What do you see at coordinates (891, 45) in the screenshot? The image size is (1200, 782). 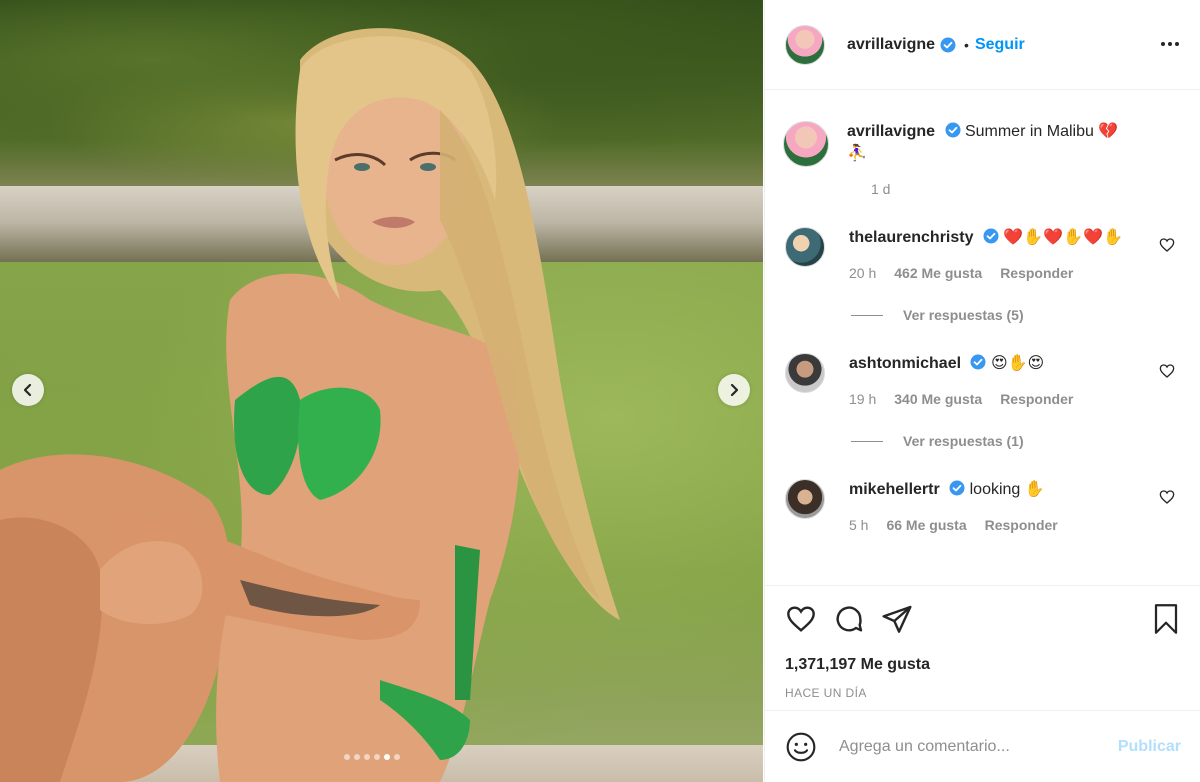 I see `author-username: avrillavigne` at bounding box center [891, 45].